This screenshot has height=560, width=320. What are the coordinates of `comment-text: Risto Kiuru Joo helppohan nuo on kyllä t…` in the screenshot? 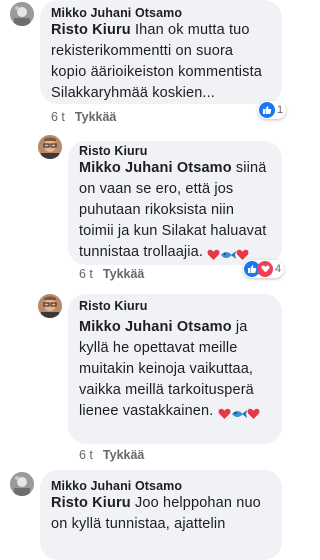 It's located at (165, 514).